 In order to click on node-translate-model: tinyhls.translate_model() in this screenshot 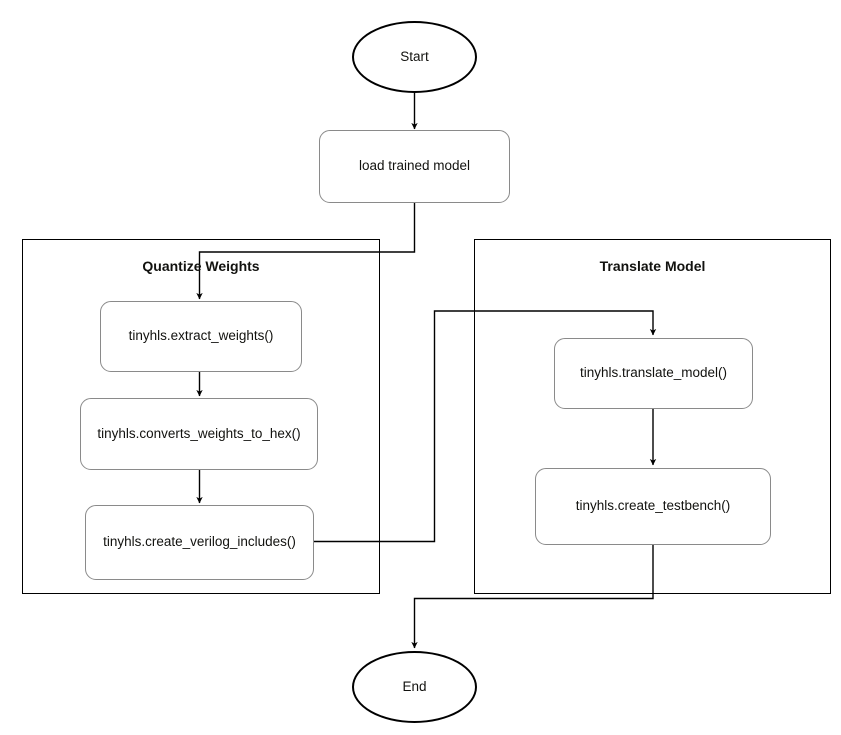, I will do `click(653, 373)`.